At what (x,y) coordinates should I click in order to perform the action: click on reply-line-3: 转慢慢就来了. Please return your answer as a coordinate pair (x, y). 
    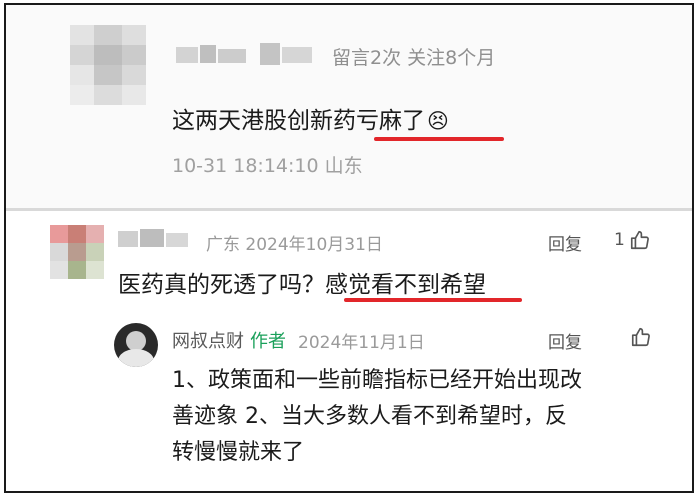
    Looking at the image, I should click on (238, 452).